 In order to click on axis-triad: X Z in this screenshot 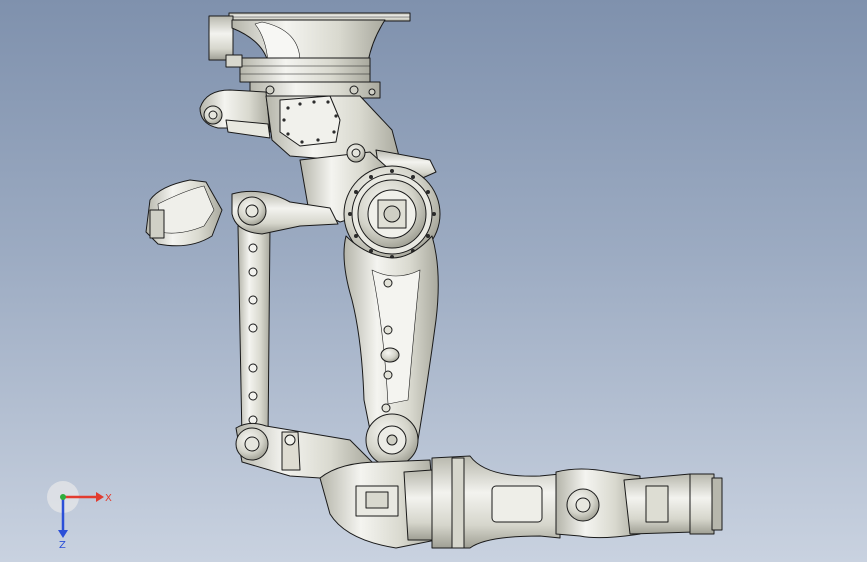, I will do `click(79, 514)`.